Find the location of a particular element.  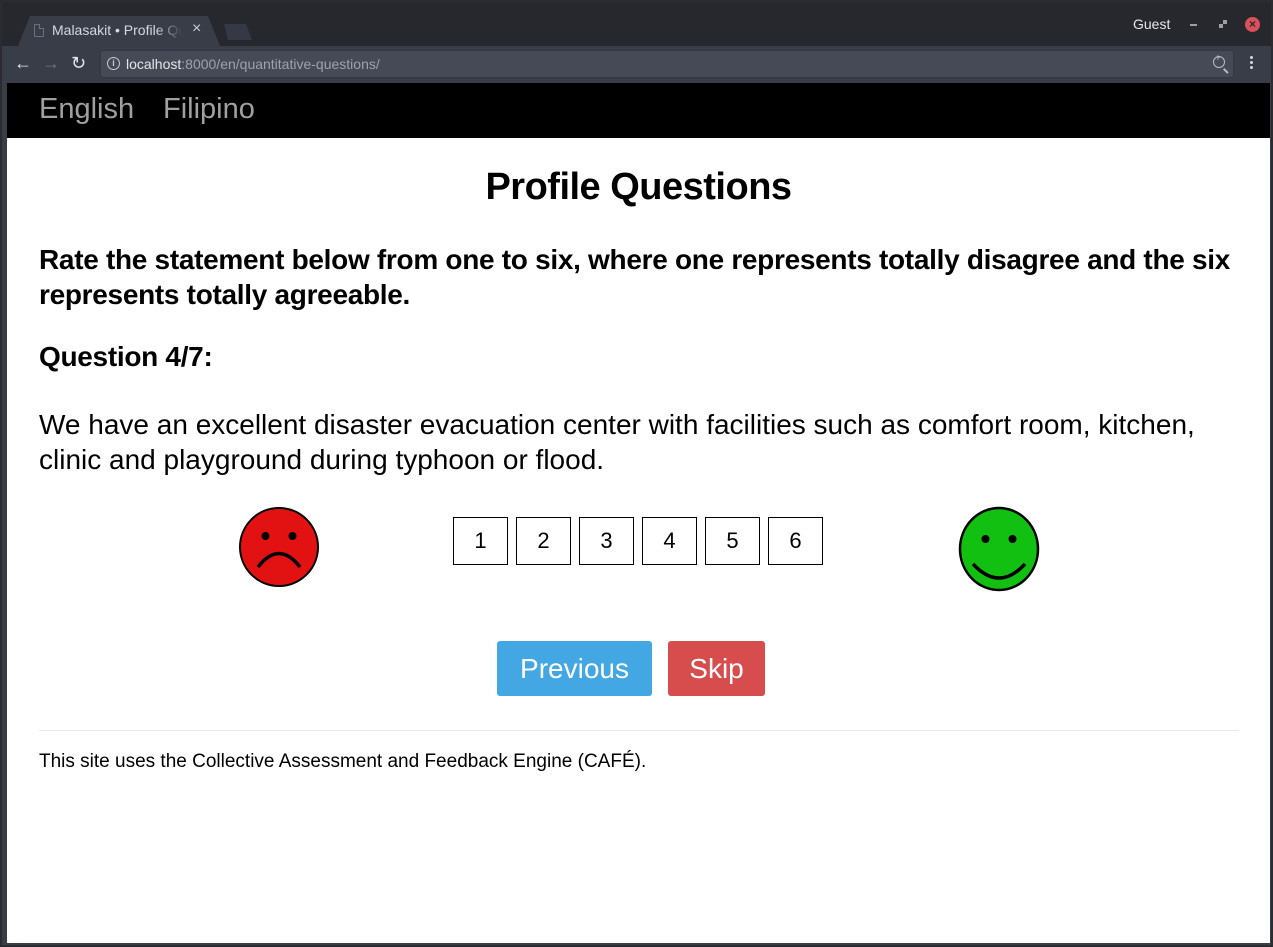

window-close-icon: × is located at coordinates (1252, 24).